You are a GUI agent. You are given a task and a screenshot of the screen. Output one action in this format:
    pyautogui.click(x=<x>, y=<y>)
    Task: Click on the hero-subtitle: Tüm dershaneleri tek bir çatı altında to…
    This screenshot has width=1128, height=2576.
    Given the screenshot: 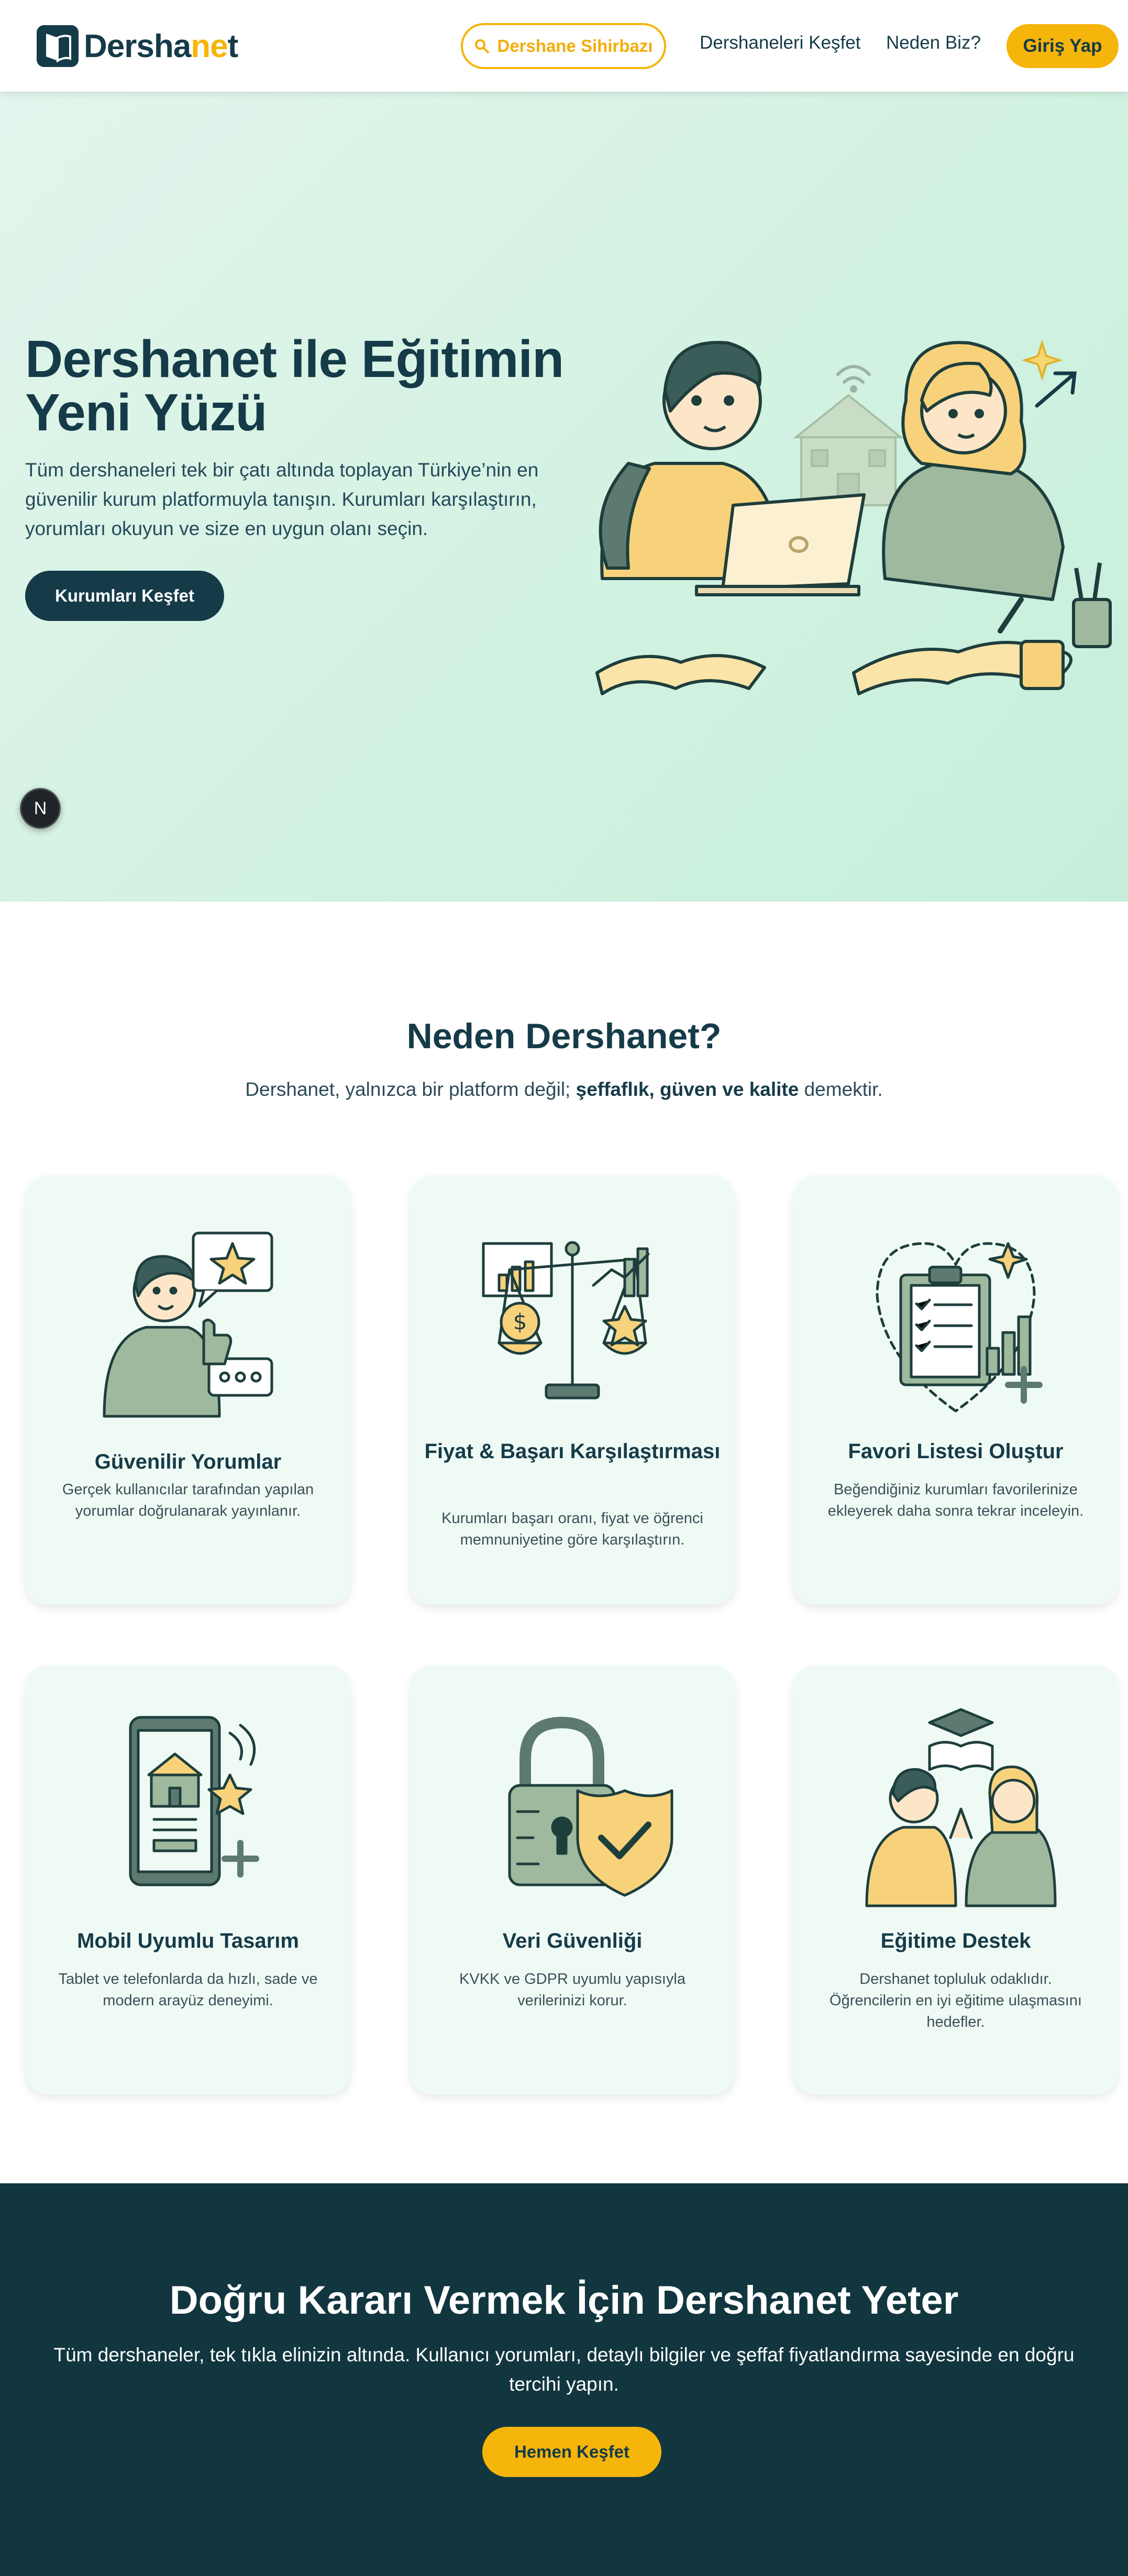 What is the action you would take?
    pyautogui.click(x=282, y=499)
    